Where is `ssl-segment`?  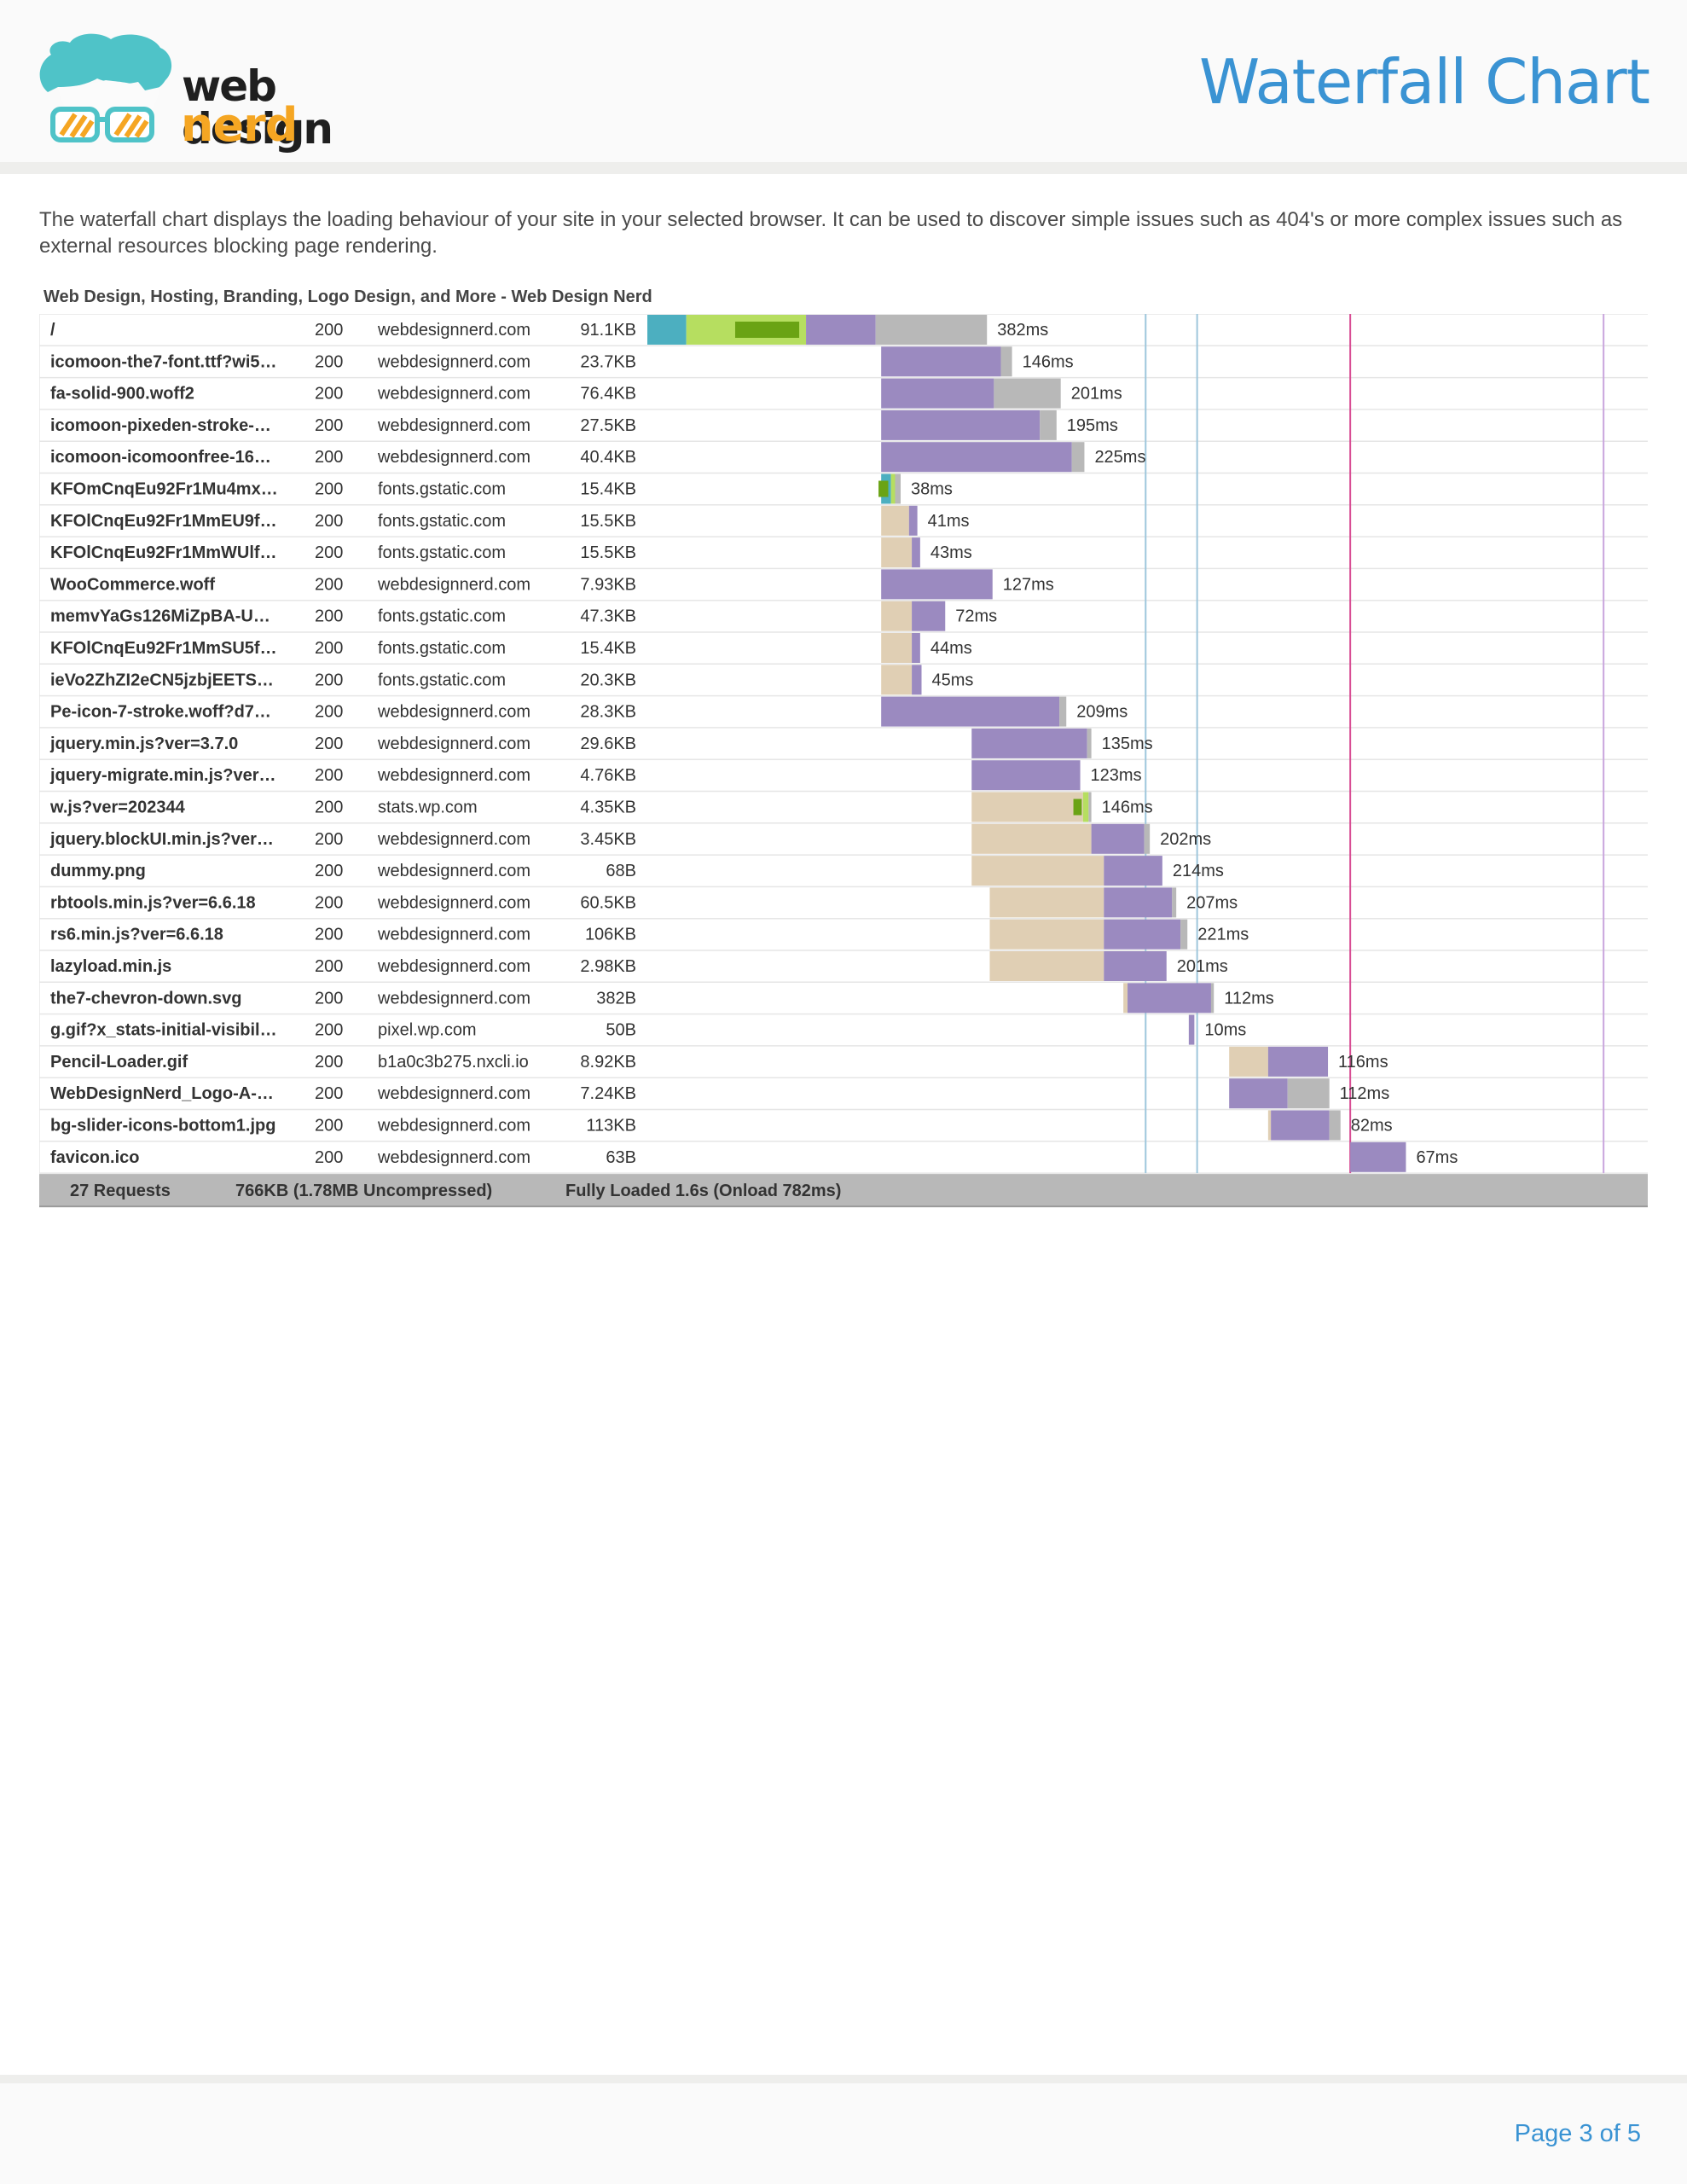
ssl-segment is located at coordinates (883, 488).